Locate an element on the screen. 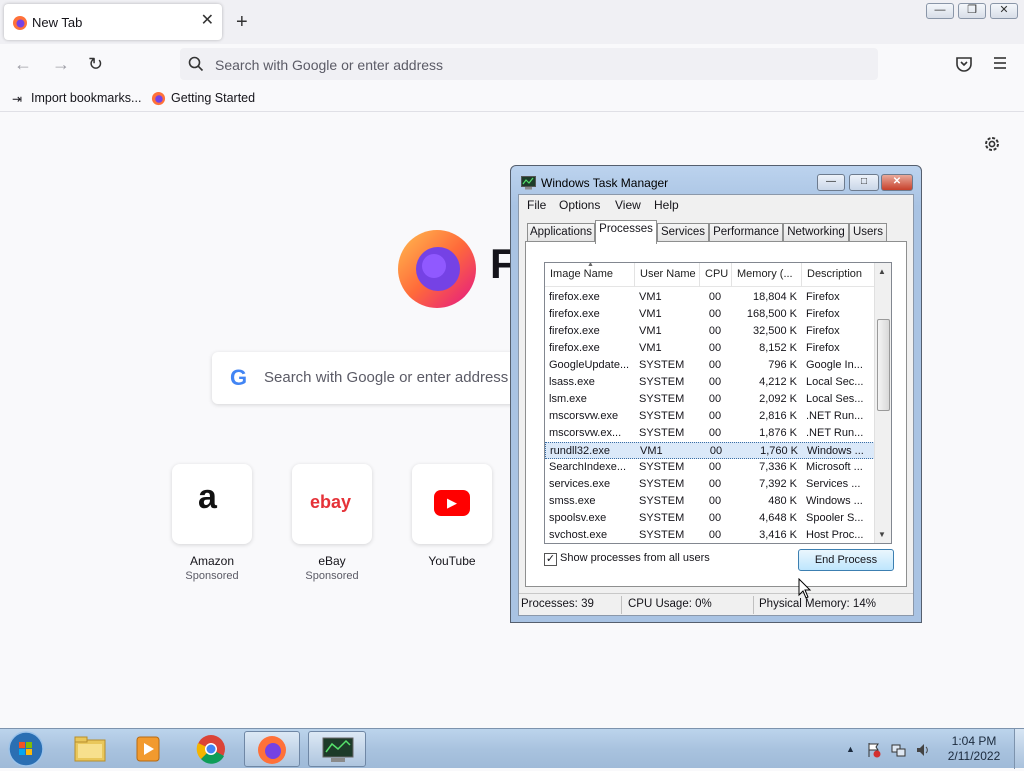  table-row: firefox.exe VM1 00 32,500 K Firefox is located at coordinates (710, 331).